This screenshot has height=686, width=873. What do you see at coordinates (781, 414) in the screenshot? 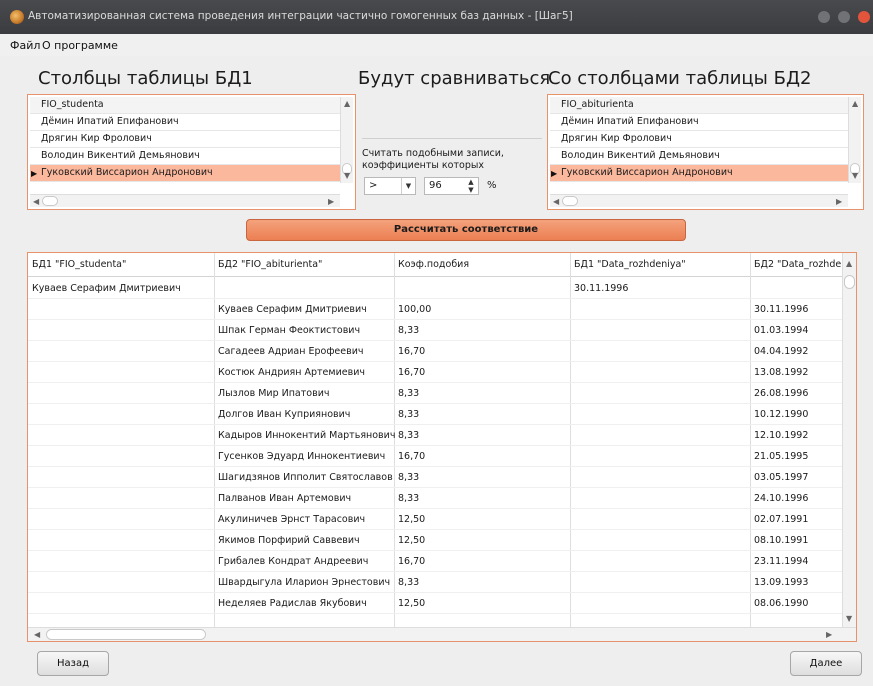
I see `cell-dob-db2: 10.12.1990` at bounding box center [781, 414].